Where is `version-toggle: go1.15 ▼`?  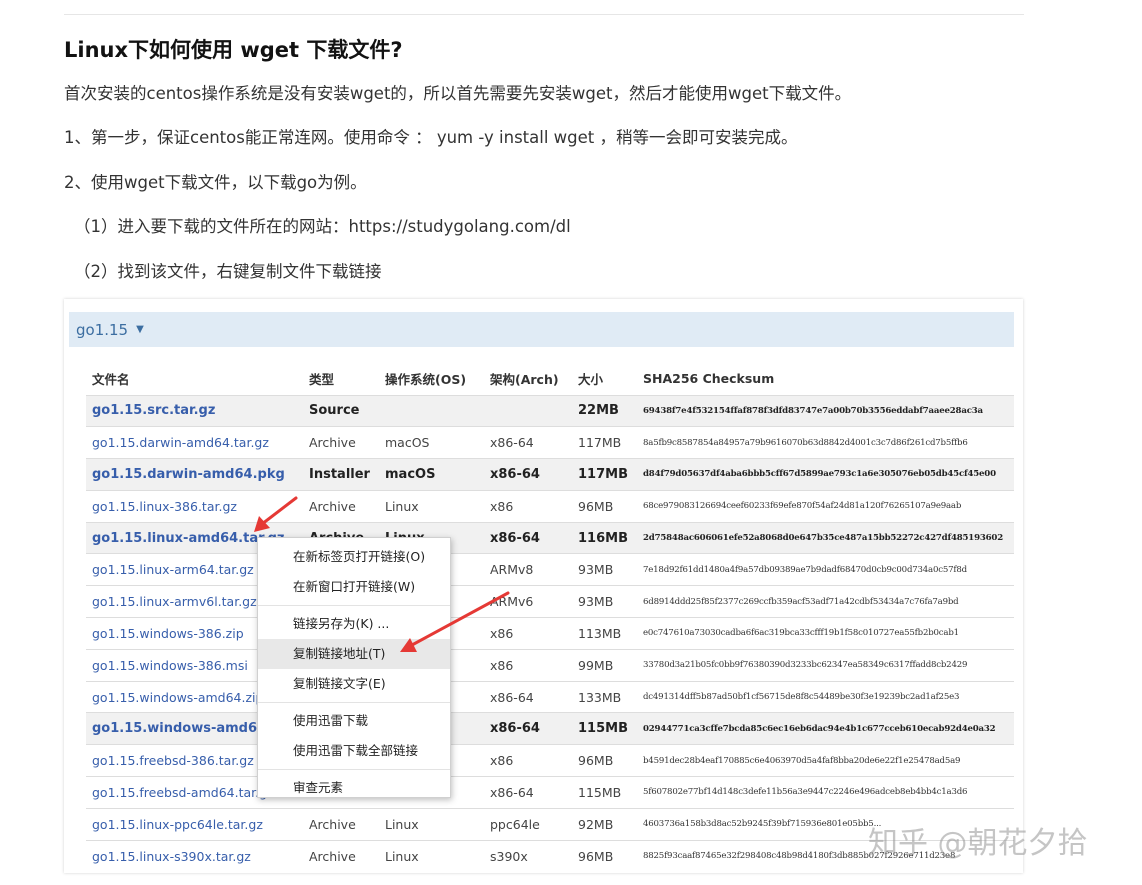
version-toggle: go1.15 ▼ is located at coordinates (541, 329).